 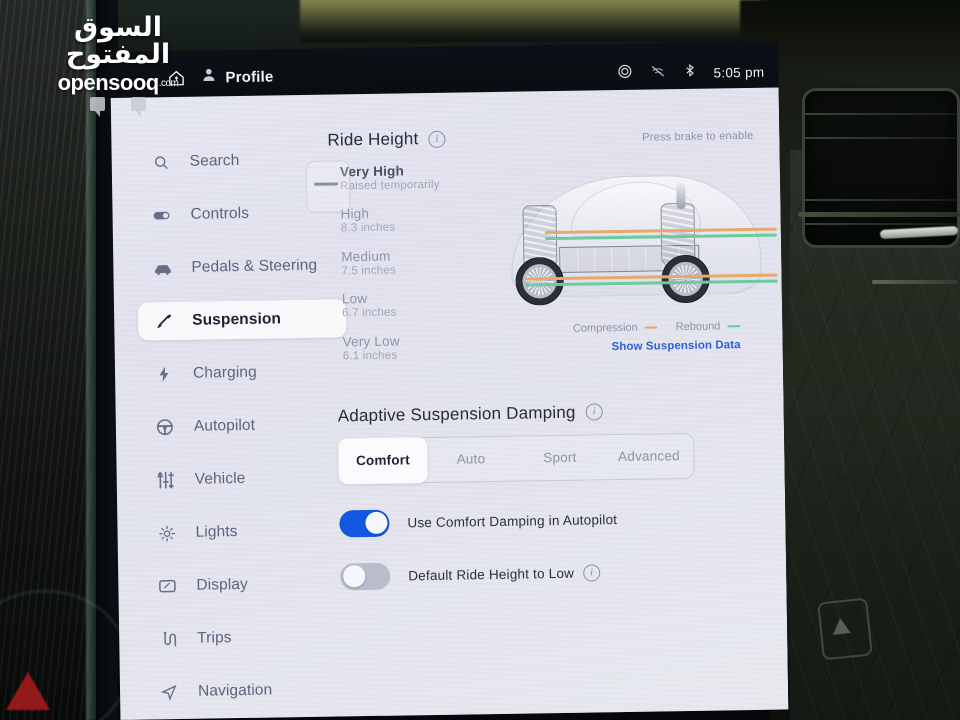 I want to click on ride-height-option-very-low: Very Low 6.1 inches, so click(x=411, y=348).